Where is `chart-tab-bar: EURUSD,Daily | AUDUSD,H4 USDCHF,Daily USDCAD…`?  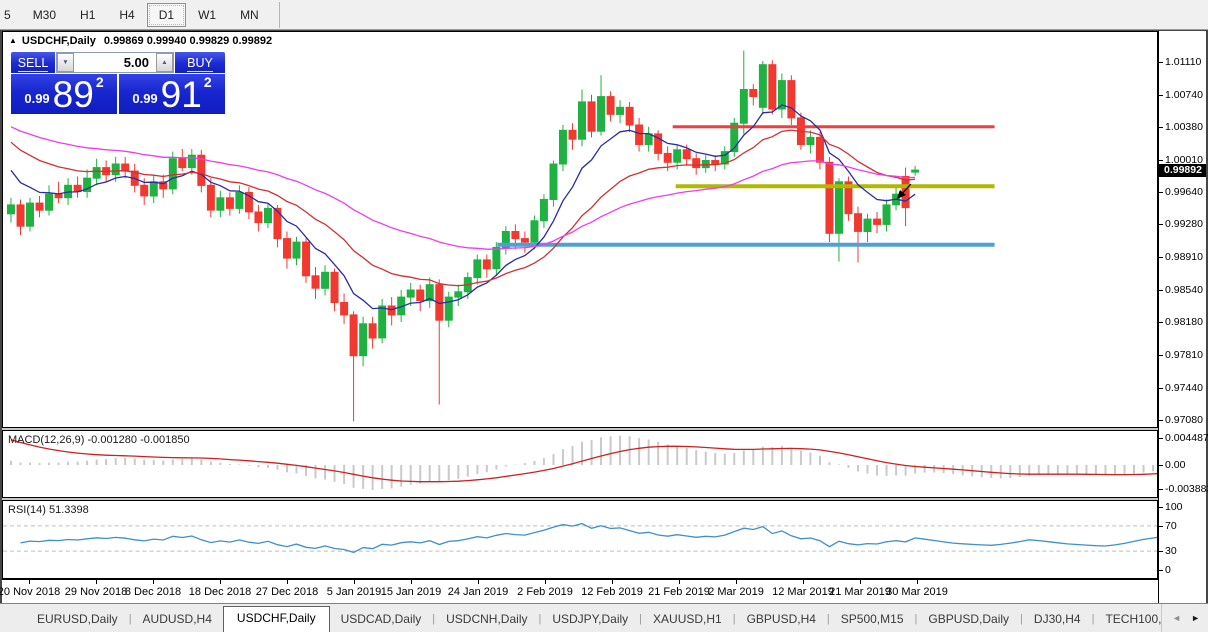
chart-tab-bar: EURUSD,Daily | AUDUSD,H4 USDCHF,Daily USDCAD… is located at coordinates (604, 617).